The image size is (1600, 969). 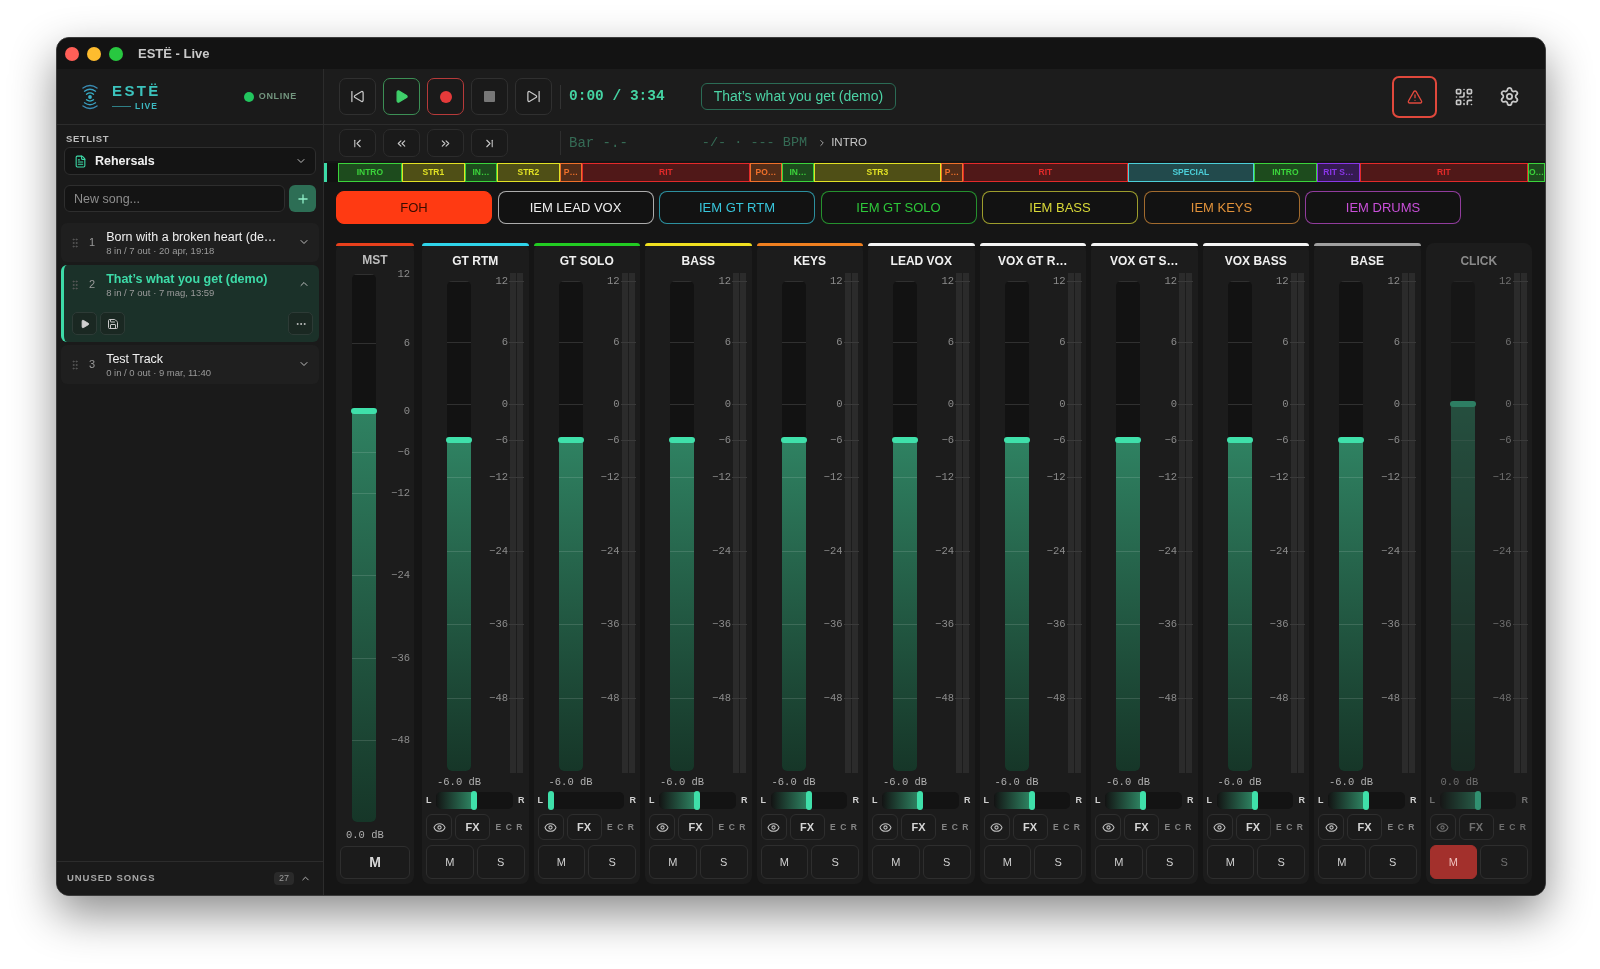 I want to click on timeline-section: STR2, so click(x=528, y=172).